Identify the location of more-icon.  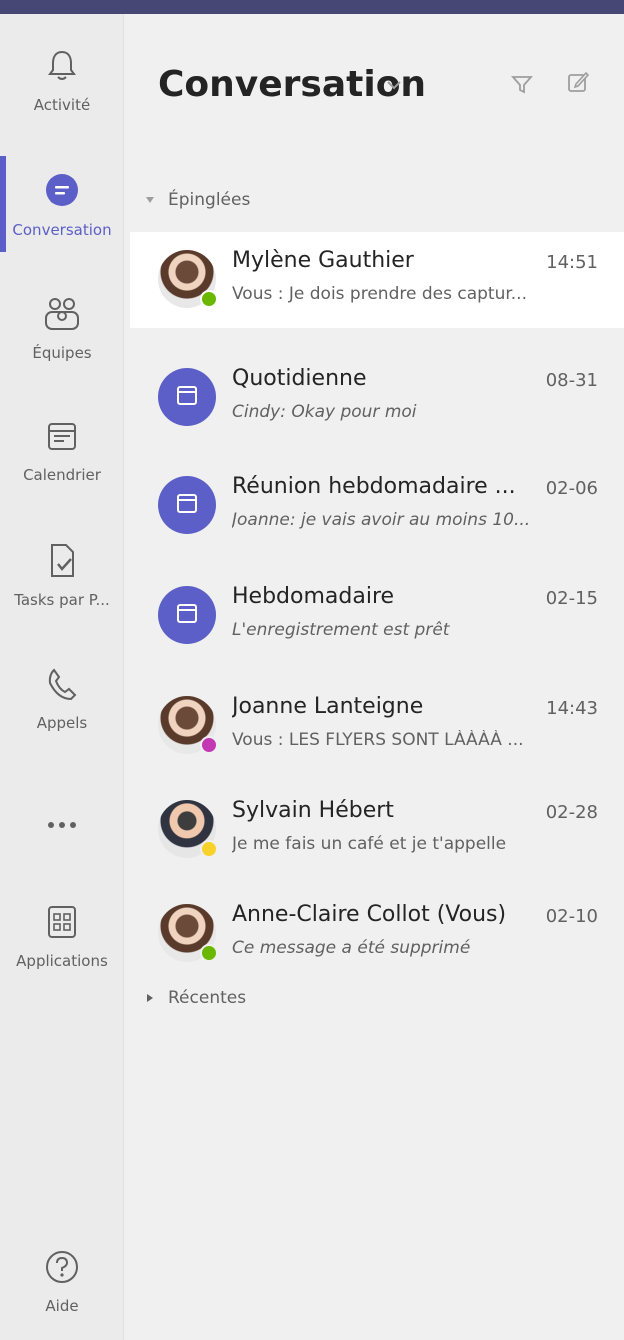
(62, 825).